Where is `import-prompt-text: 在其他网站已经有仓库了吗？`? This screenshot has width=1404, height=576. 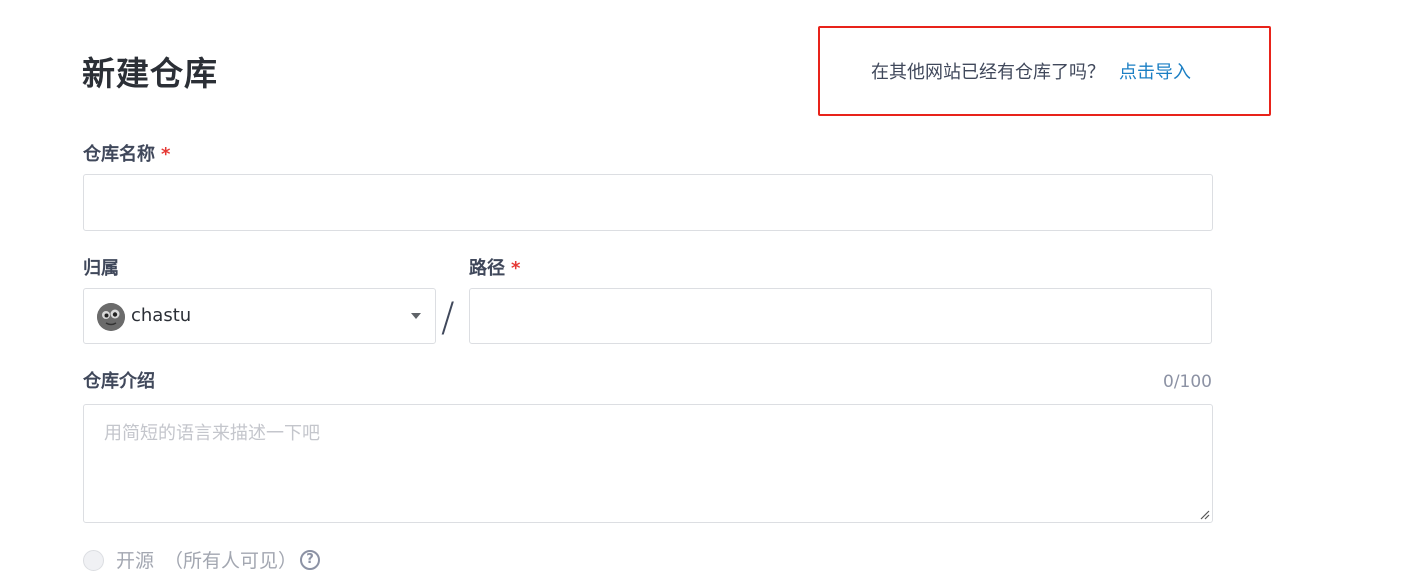
import-prompt-text: 在其他网站已经有仓库了吗？ is located at coordinates (988, 72).